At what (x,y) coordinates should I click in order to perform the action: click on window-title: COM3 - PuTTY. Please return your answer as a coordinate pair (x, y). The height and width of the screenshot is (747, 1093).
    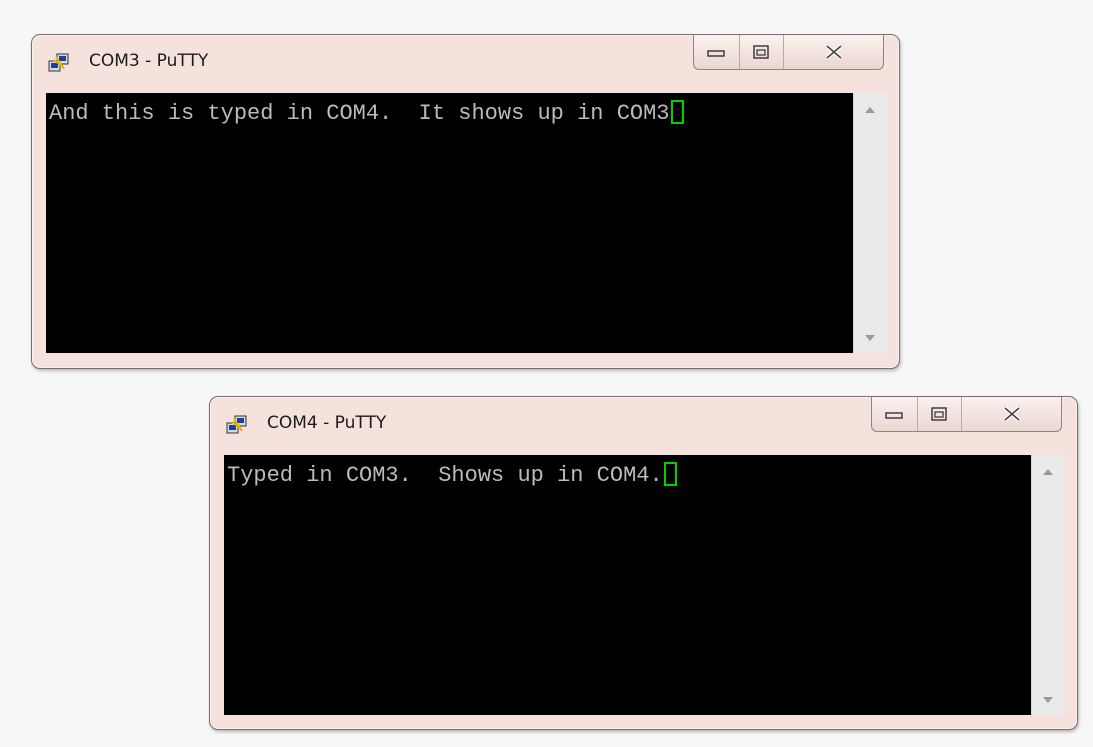
    Looking at the image, I should click on (149, 61).